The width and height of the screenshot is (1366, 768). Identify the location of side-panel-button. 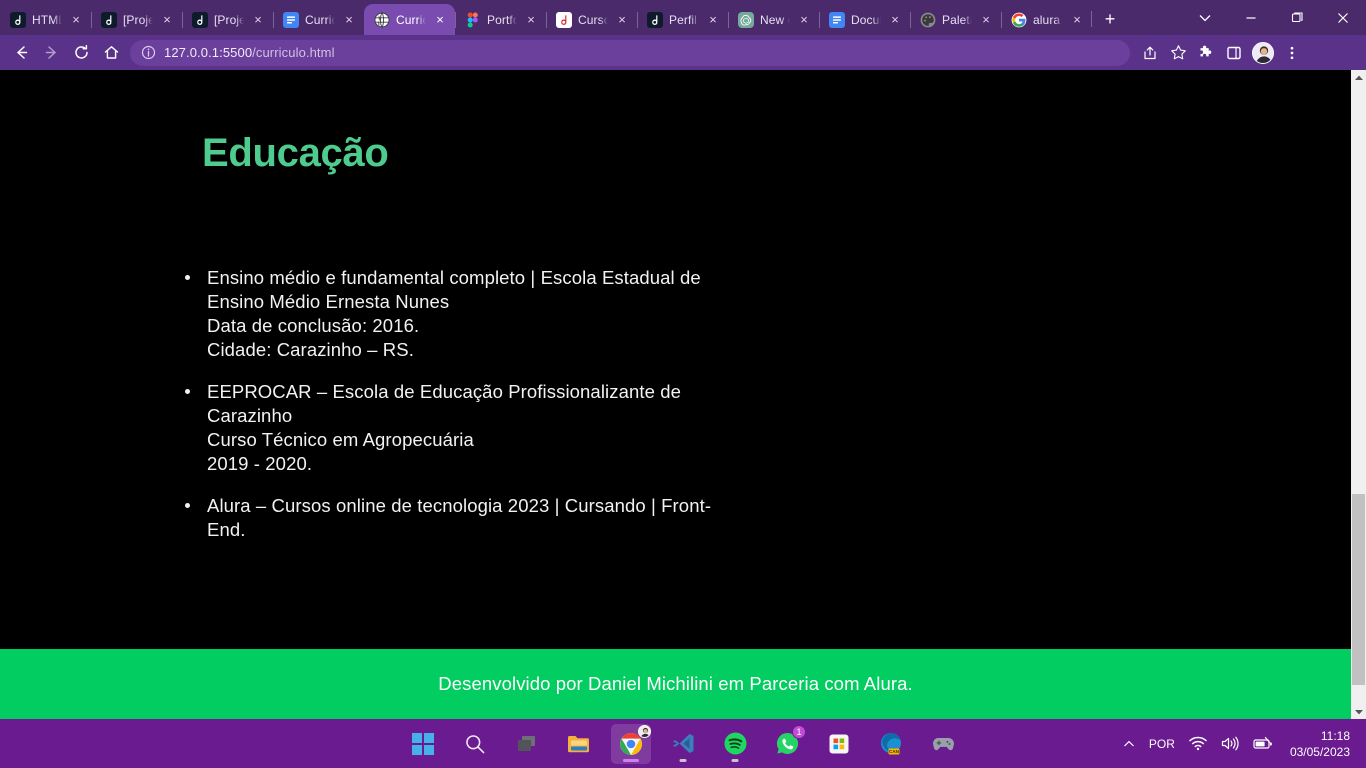
(1234, 53).